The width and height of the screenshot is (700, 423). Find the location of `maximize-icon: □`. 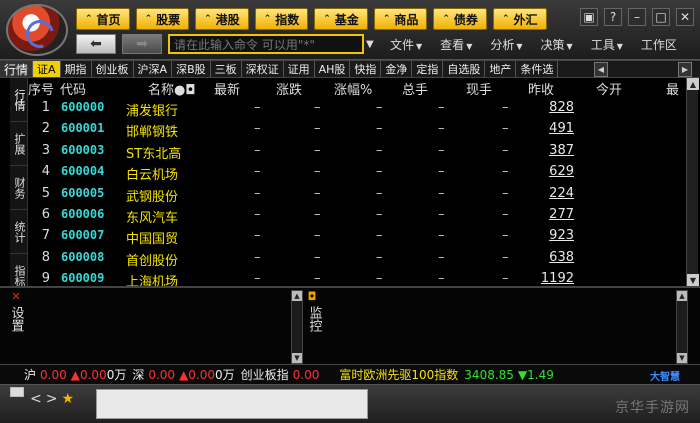

maximize-icon: □ is located at coordinates (661, 17).